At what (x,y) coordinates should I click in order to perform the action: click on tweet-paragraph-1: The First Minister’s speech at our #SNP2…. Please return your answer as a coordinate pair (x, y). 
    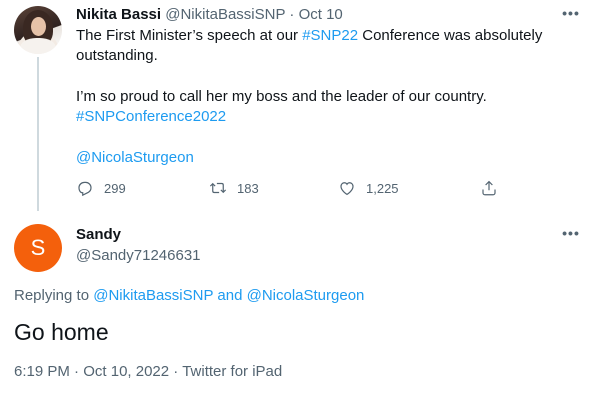
    Looking at the image, I should click on (326, 46).